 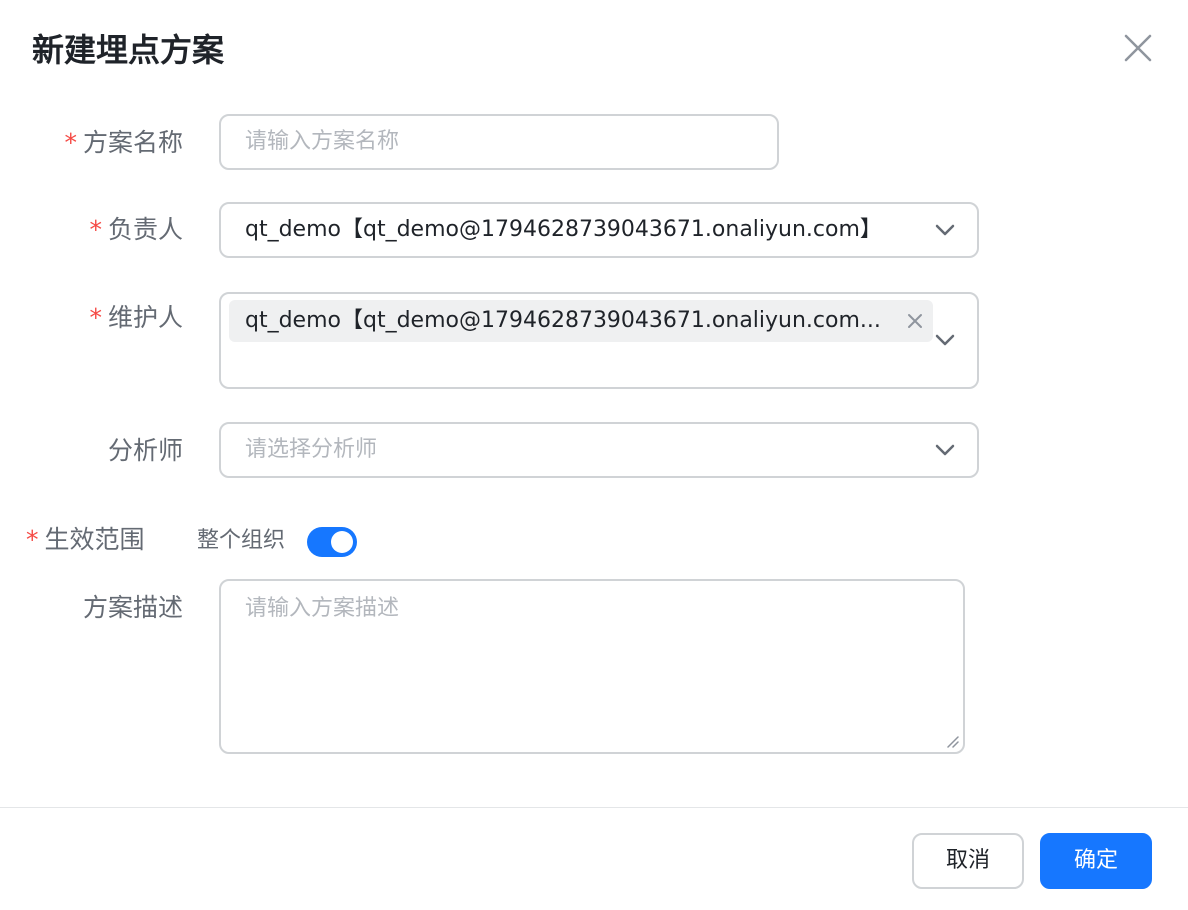 What do you see at coordinates (123, 142) in the screenshot?
I see `scheme-name-label: * 方案名称` at bounding box center [123, 142].